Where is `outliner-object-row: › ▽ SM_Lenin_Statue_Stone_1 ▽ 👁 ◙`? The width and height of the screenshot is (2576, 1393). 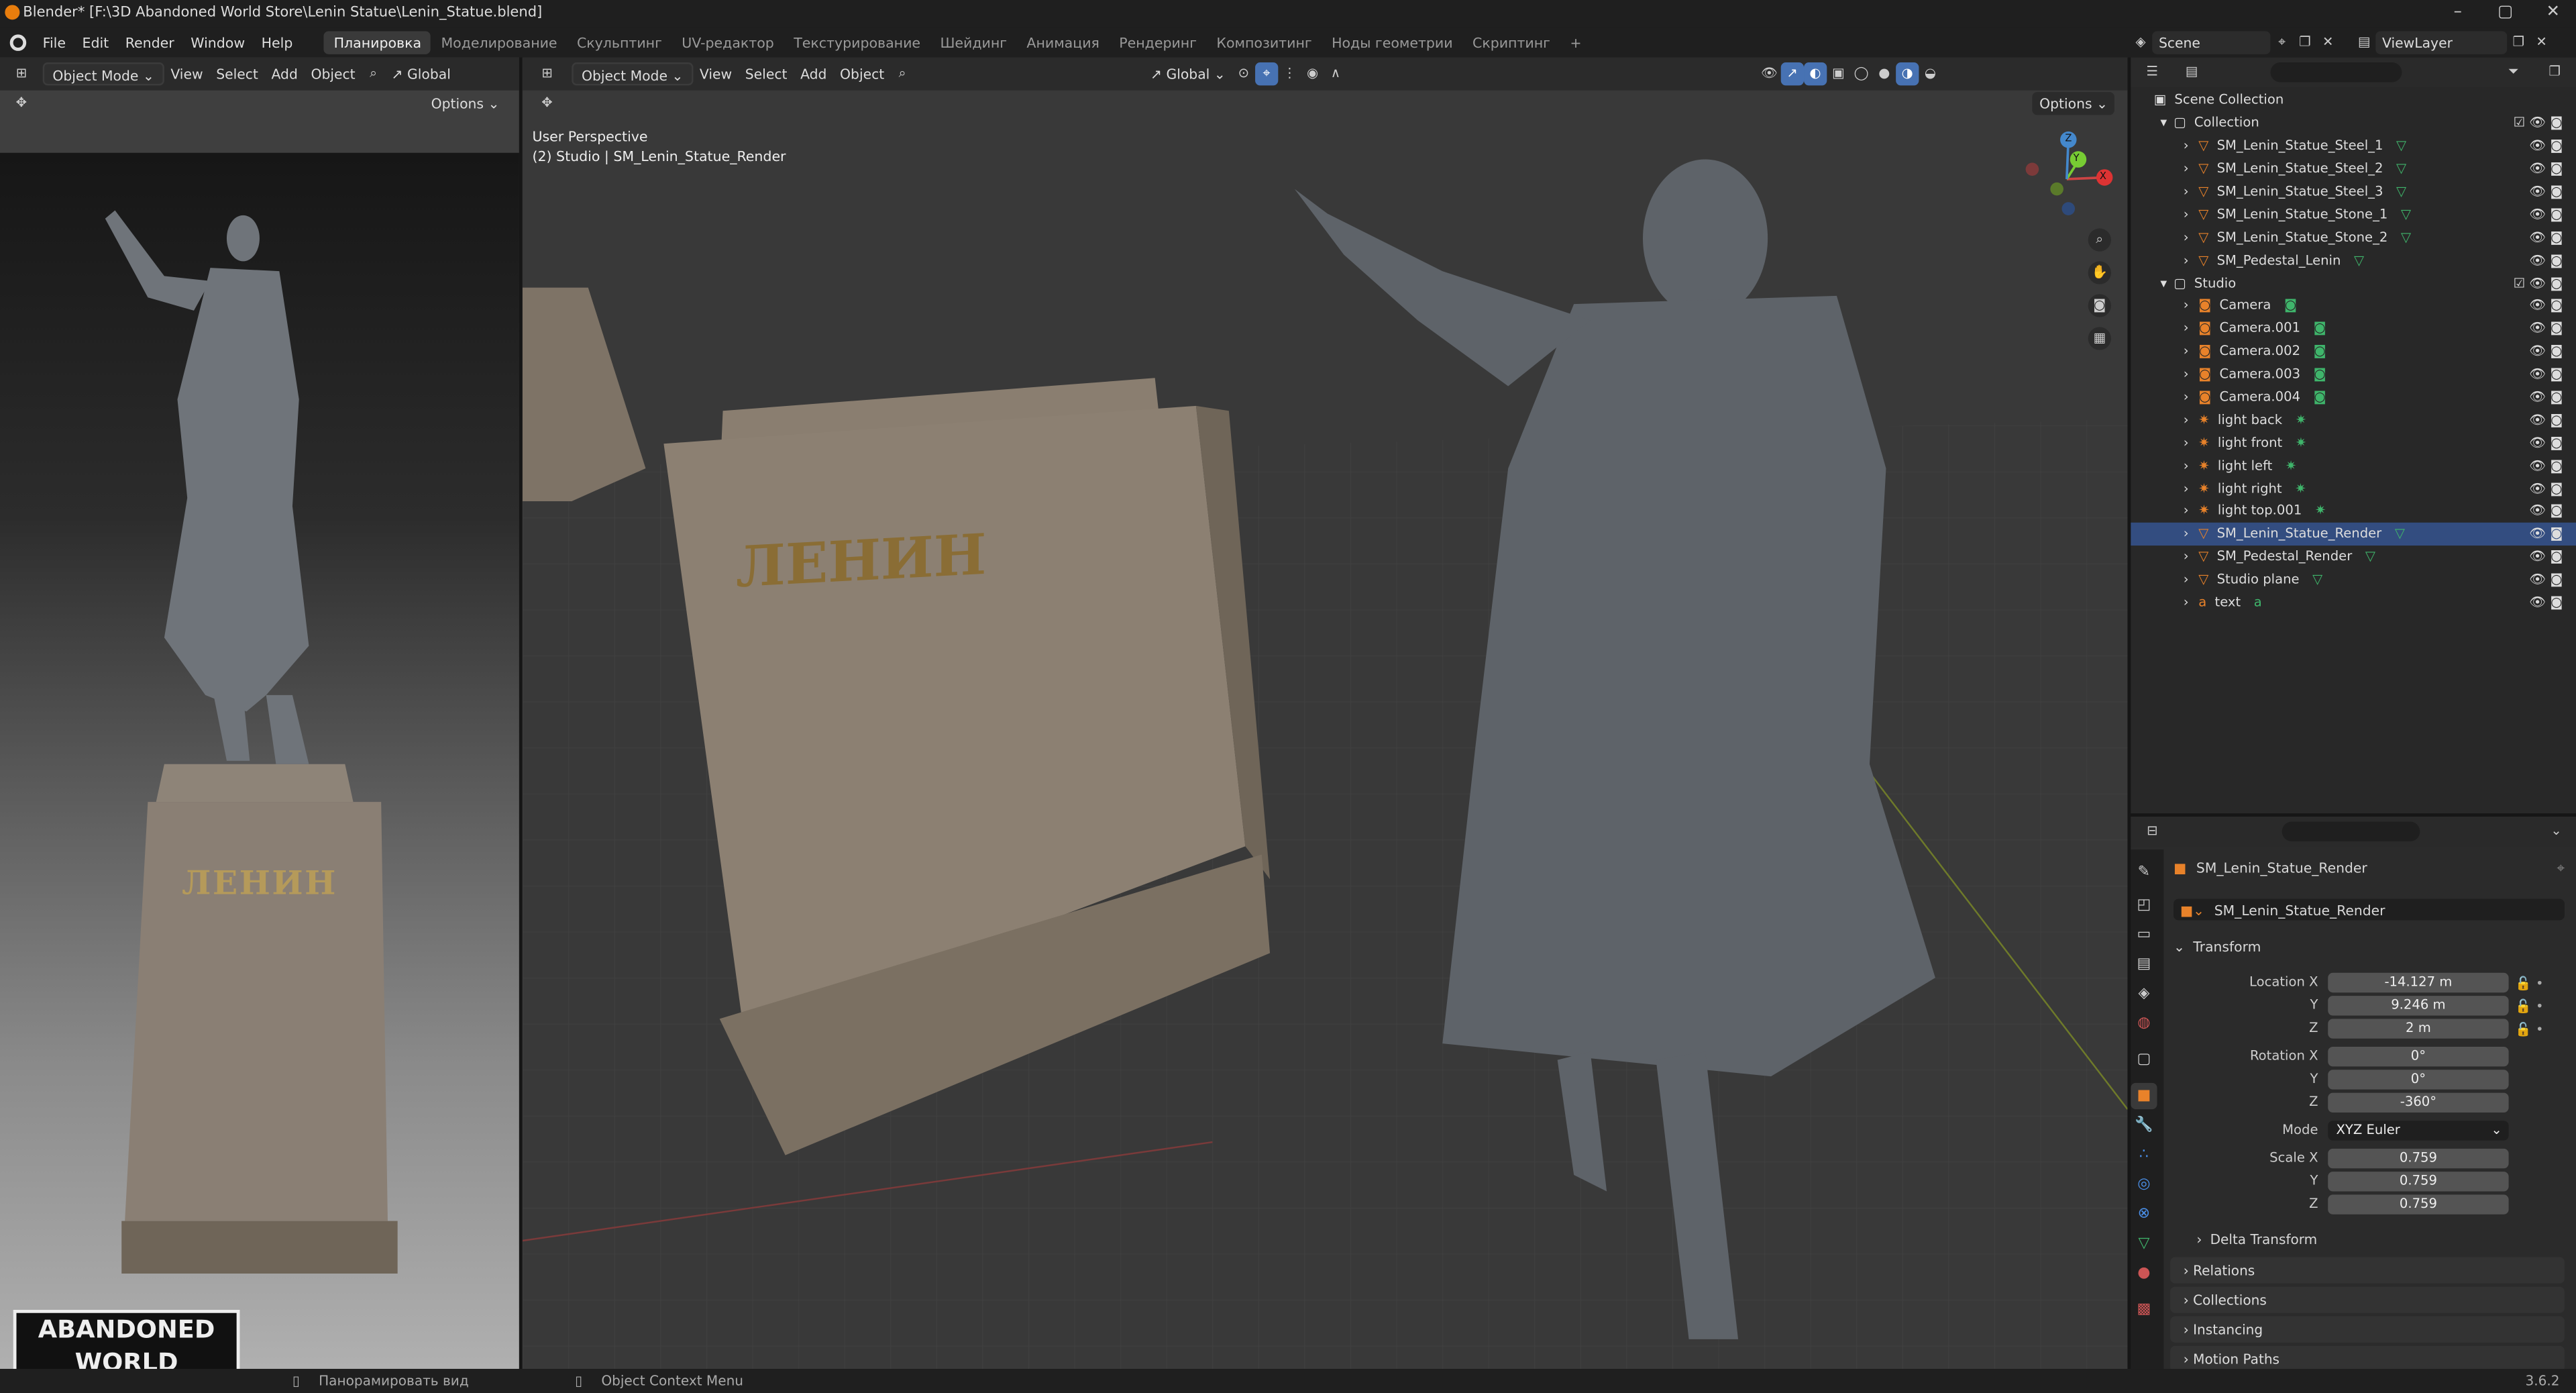
outliner-object-row: › ▽ SM_Lenin_Statue_Stone_1 ▽ 👁 ◙ is located at coordinates (2353, 214).